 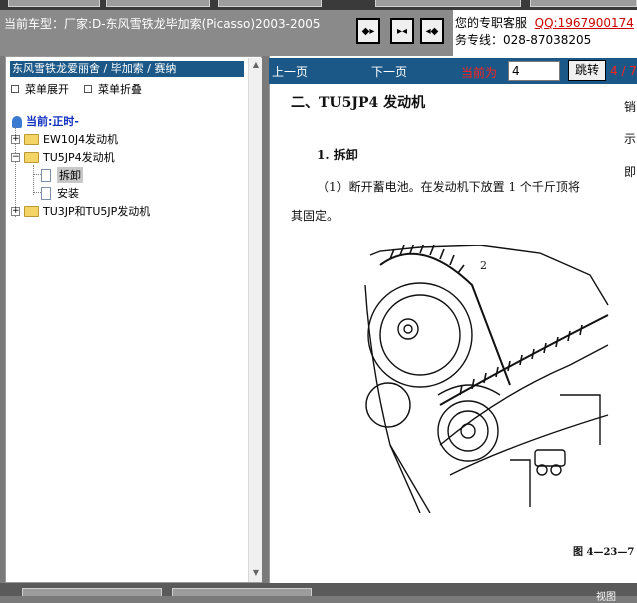 I want to click on breadcrumb: 东风雪铁龙爱丽舍 / 毕加索 / 赛纳, so click(x=127, y=69).